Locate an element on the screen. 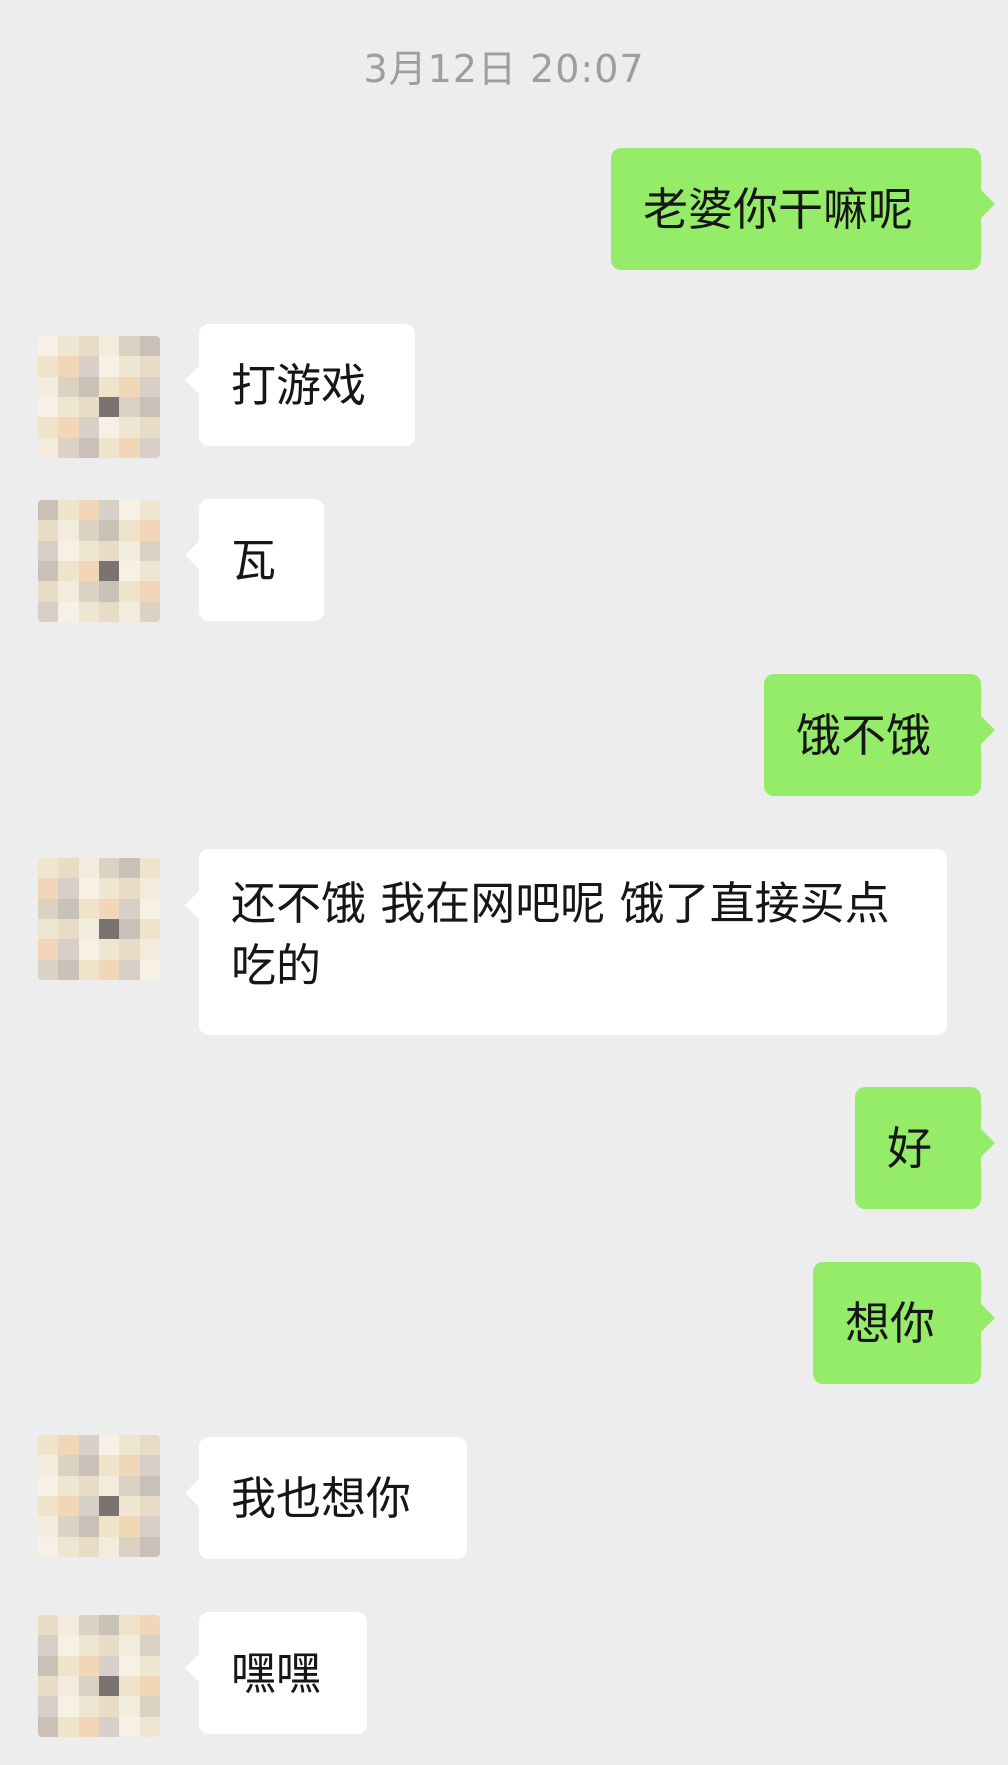  message-bubble-received: 打游戏 is located at coordinates (300, 385).